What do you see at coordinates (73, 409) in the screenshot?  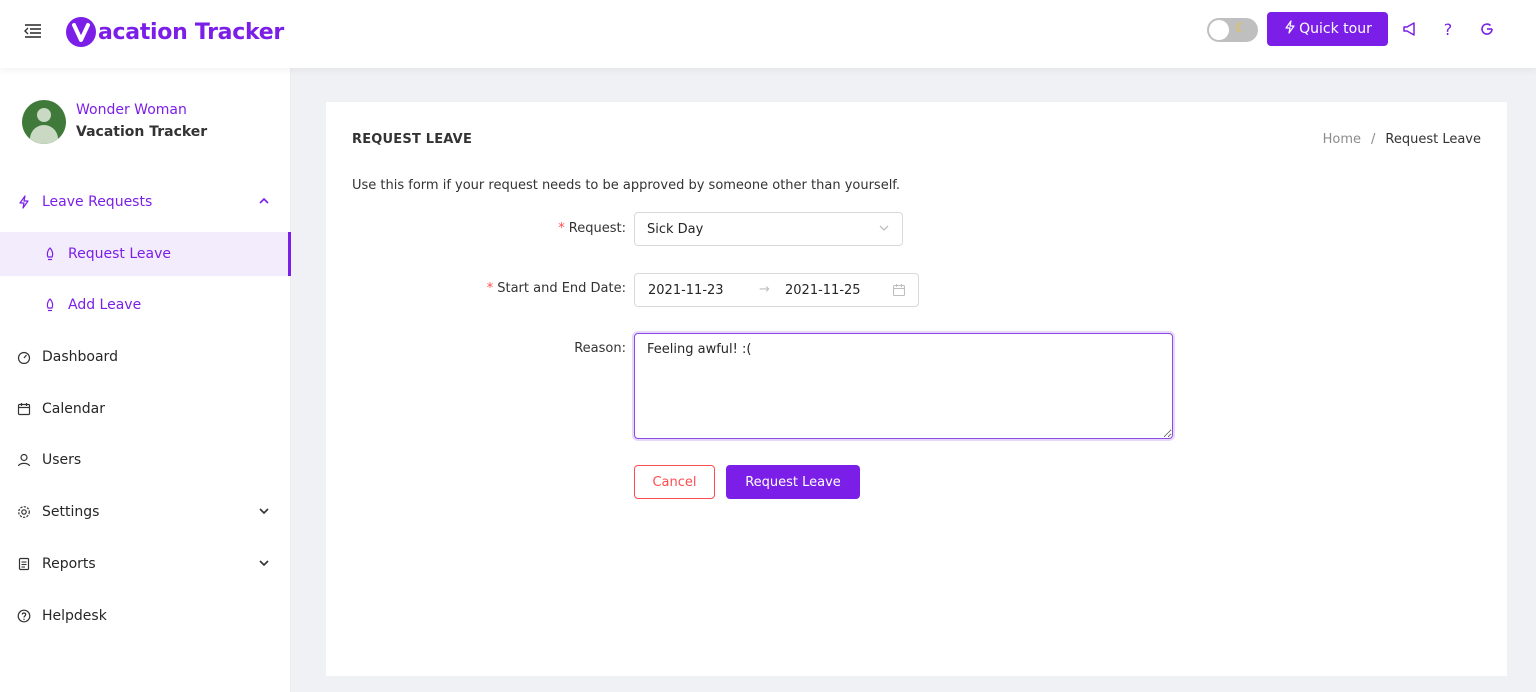 I see `sidebar-item-label: Calendar` at bounding box center [73, 409].